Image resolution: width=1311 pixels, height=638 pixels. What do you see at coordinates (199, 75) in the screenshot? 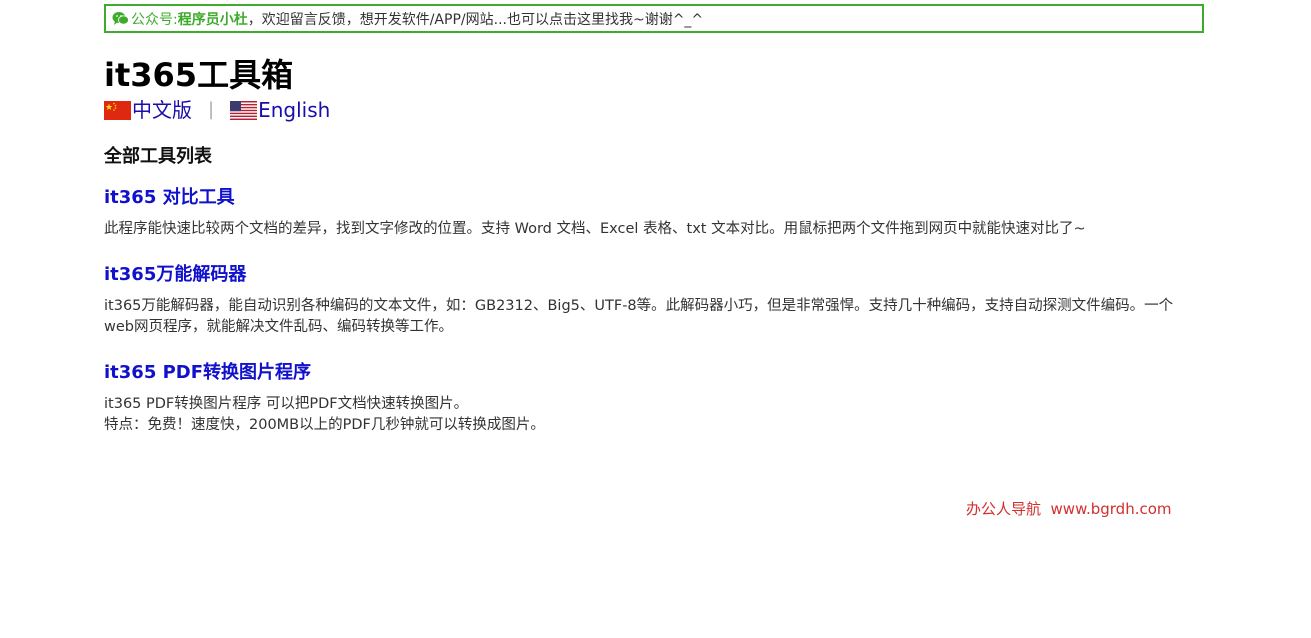
I see `page-title: it365工具箱` at bounding box center [199, 75].